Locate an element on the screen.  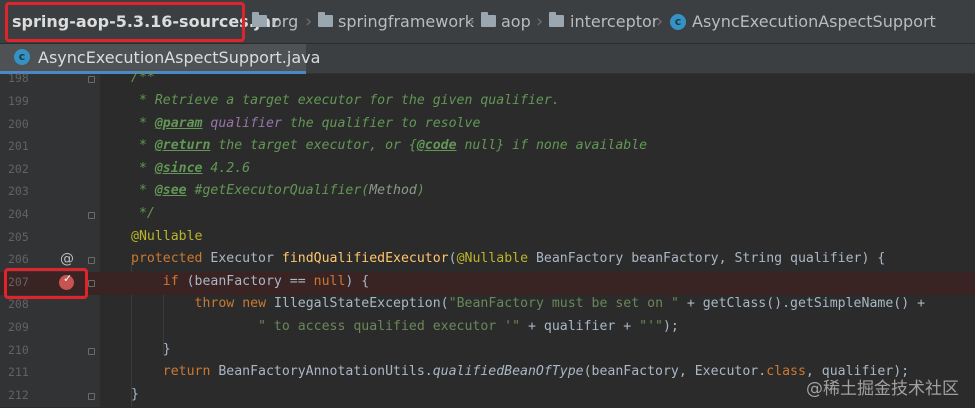
line-number: 200 is located at coordinates (18, 124).